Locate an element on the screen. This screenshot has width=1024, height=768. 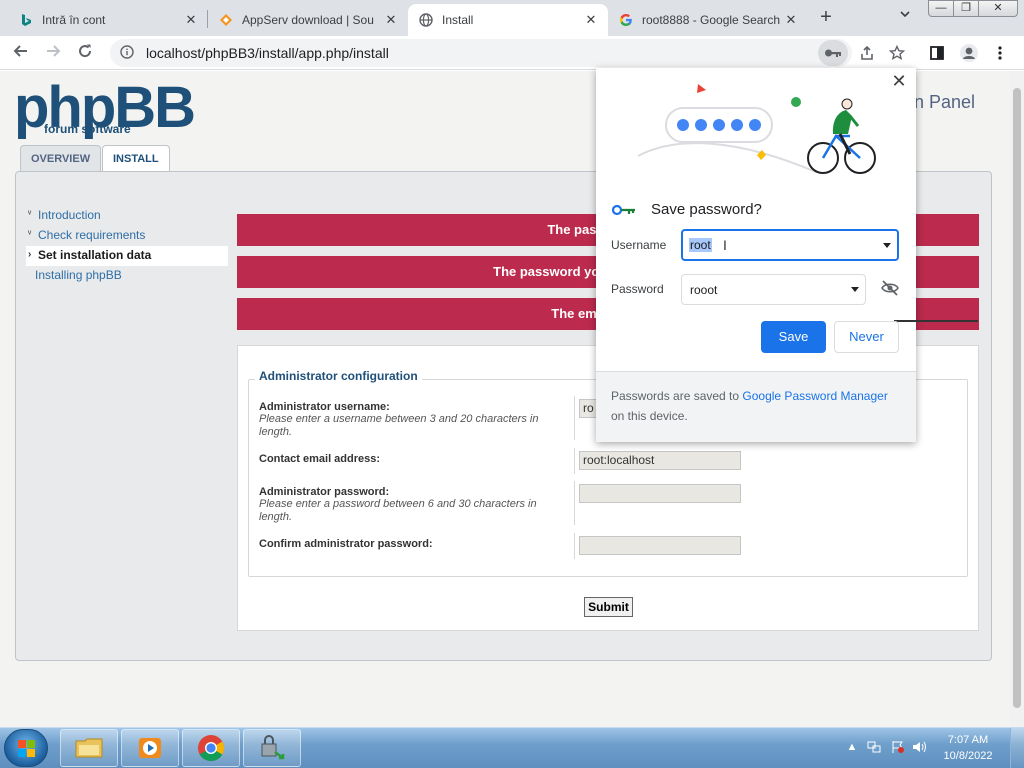
browser-tab: root8888 - Google Search ✕ is located at coordinates (708, 20).